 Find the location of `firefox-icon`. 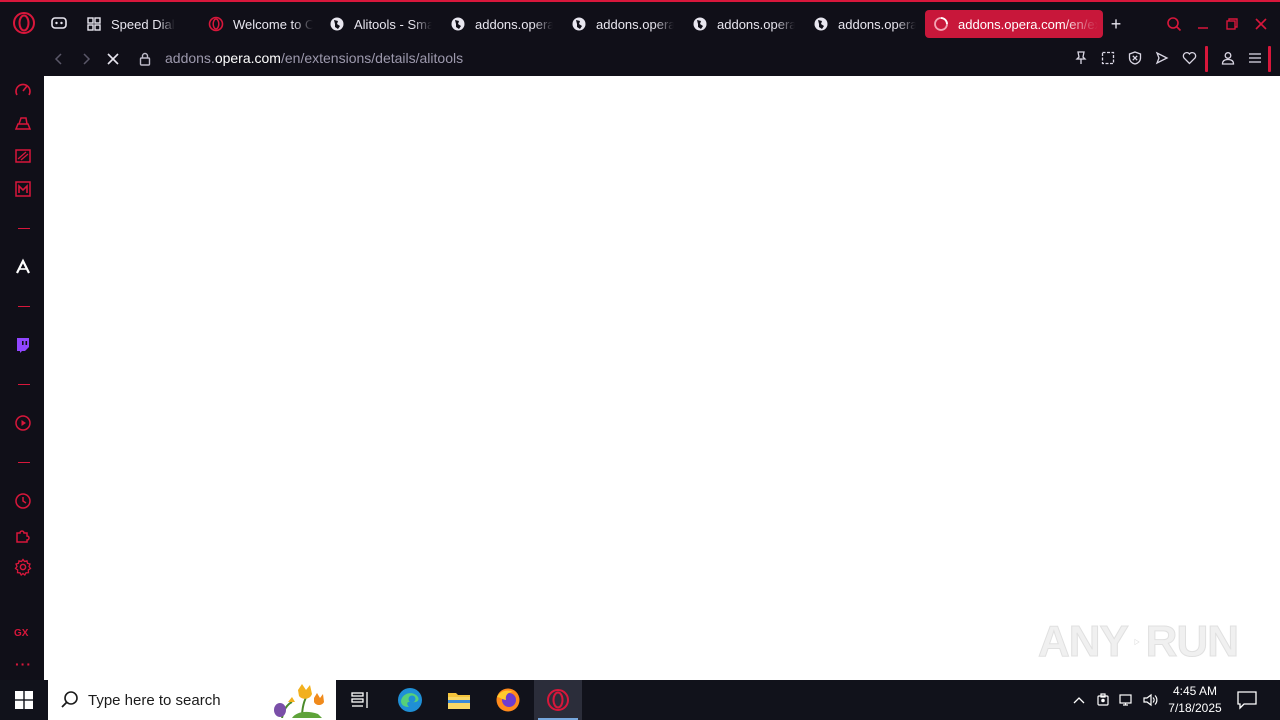

firefox-icon is located at coordinates (508, 700).